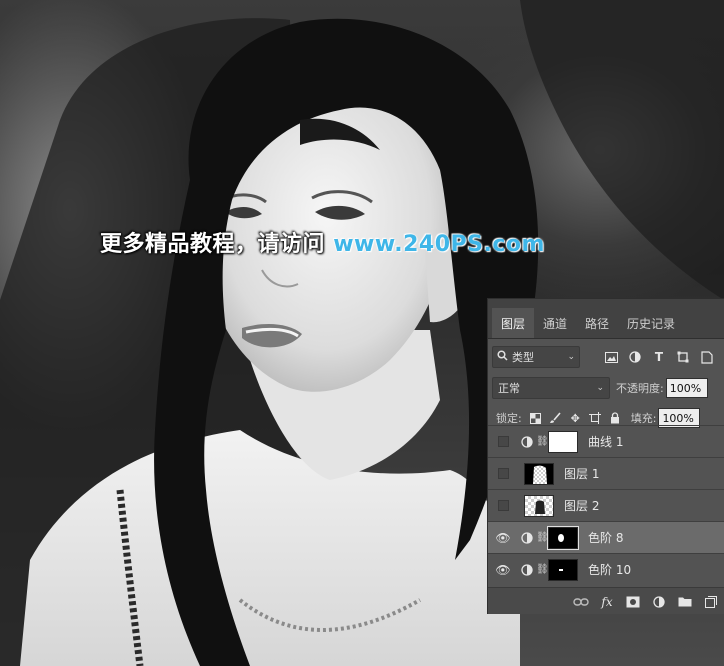 The height and width of the screenshot is (666, 724). I want to click on lock-label: 锁定:, so click(509, 418).